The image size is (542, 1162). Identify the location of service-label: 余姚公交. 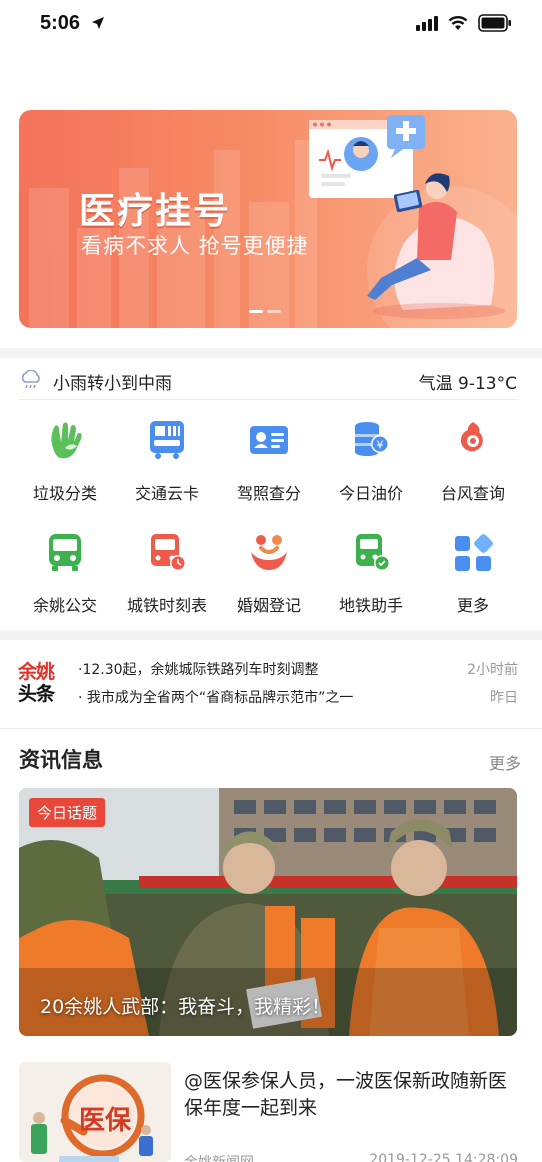
(64, 605).